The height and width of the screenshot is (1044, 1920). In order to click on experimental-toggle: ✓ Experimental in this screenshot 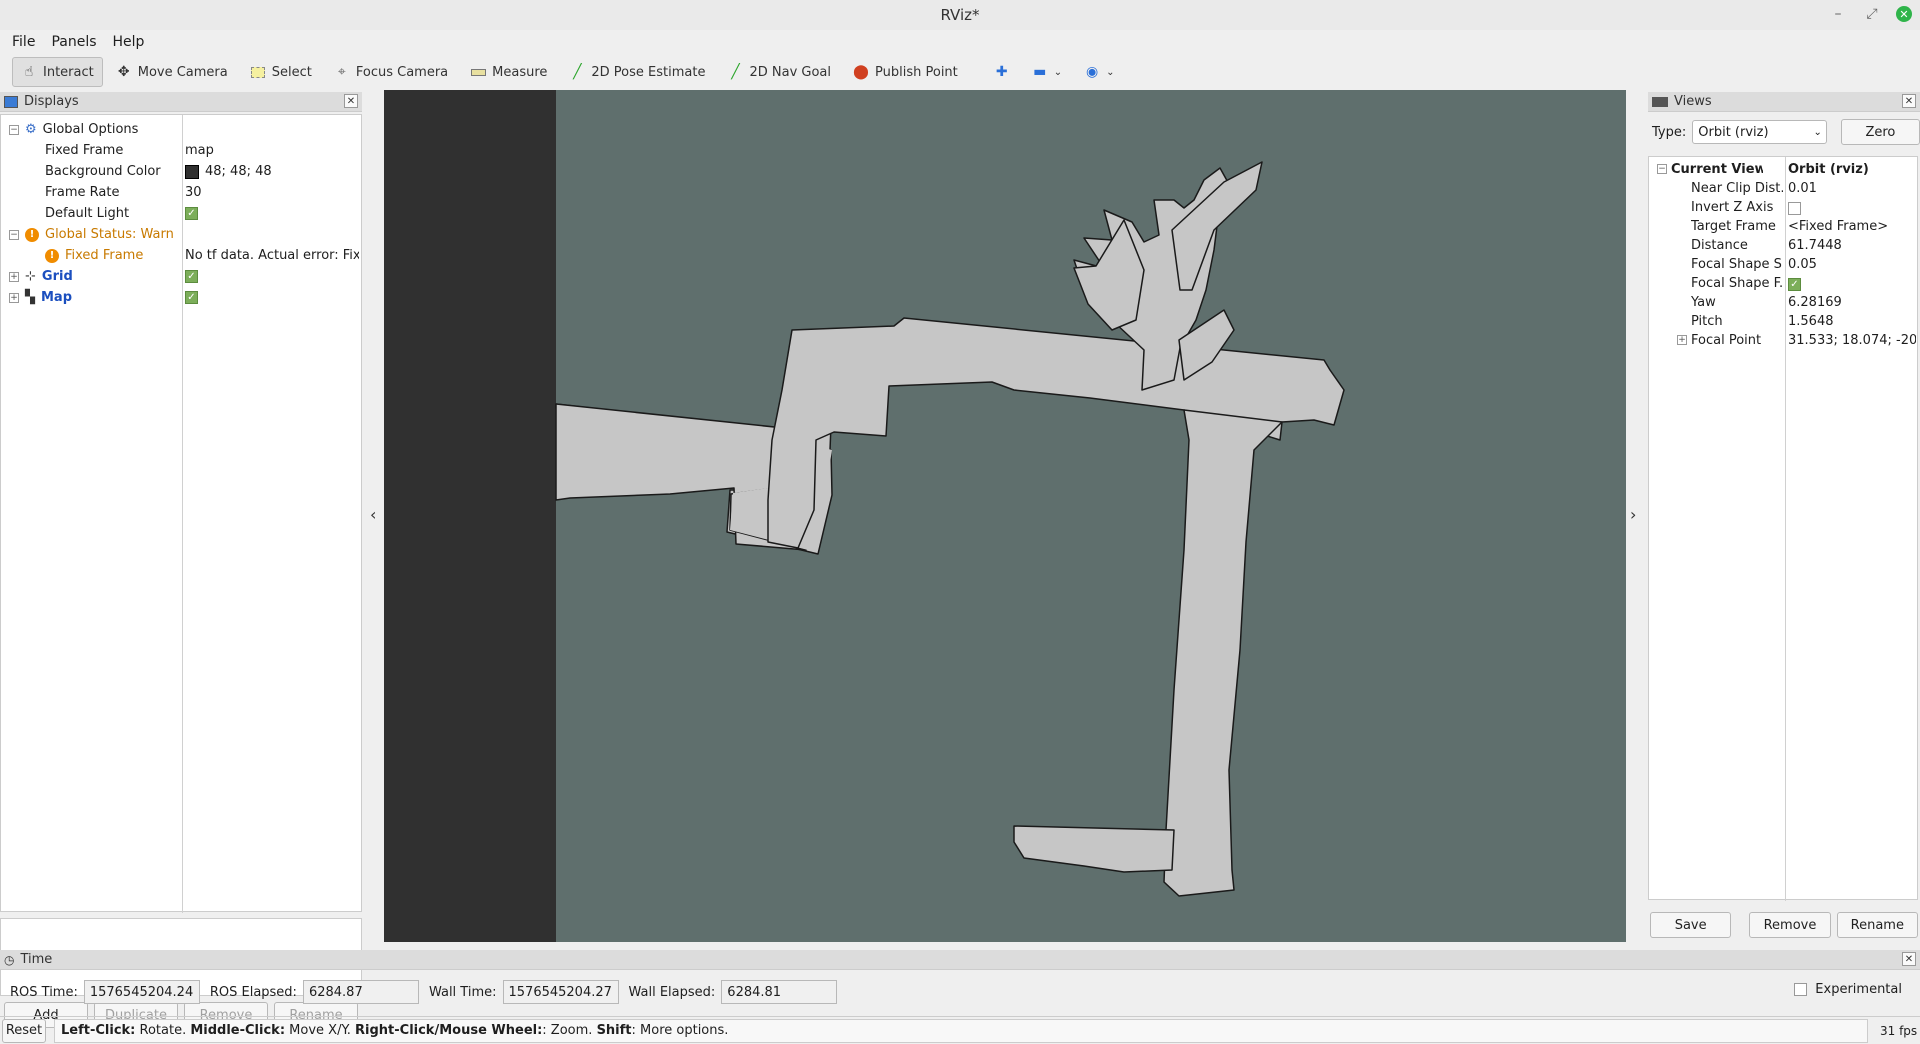, I will do `click(1848, 989)`.